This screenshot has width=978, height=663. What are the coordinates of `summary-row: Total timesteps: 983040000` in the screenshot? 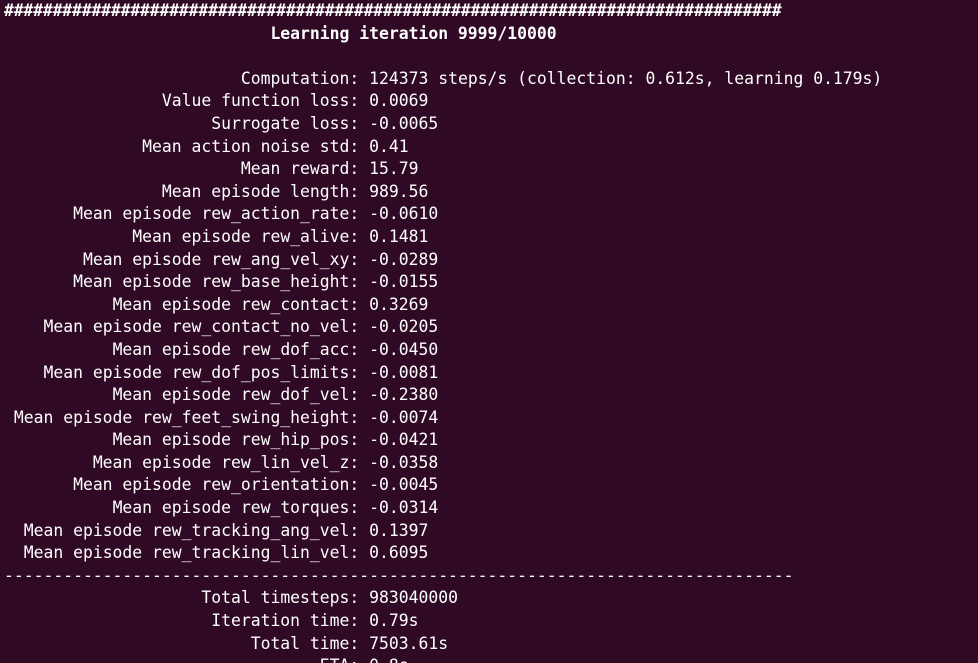 It's located at (491, 598).